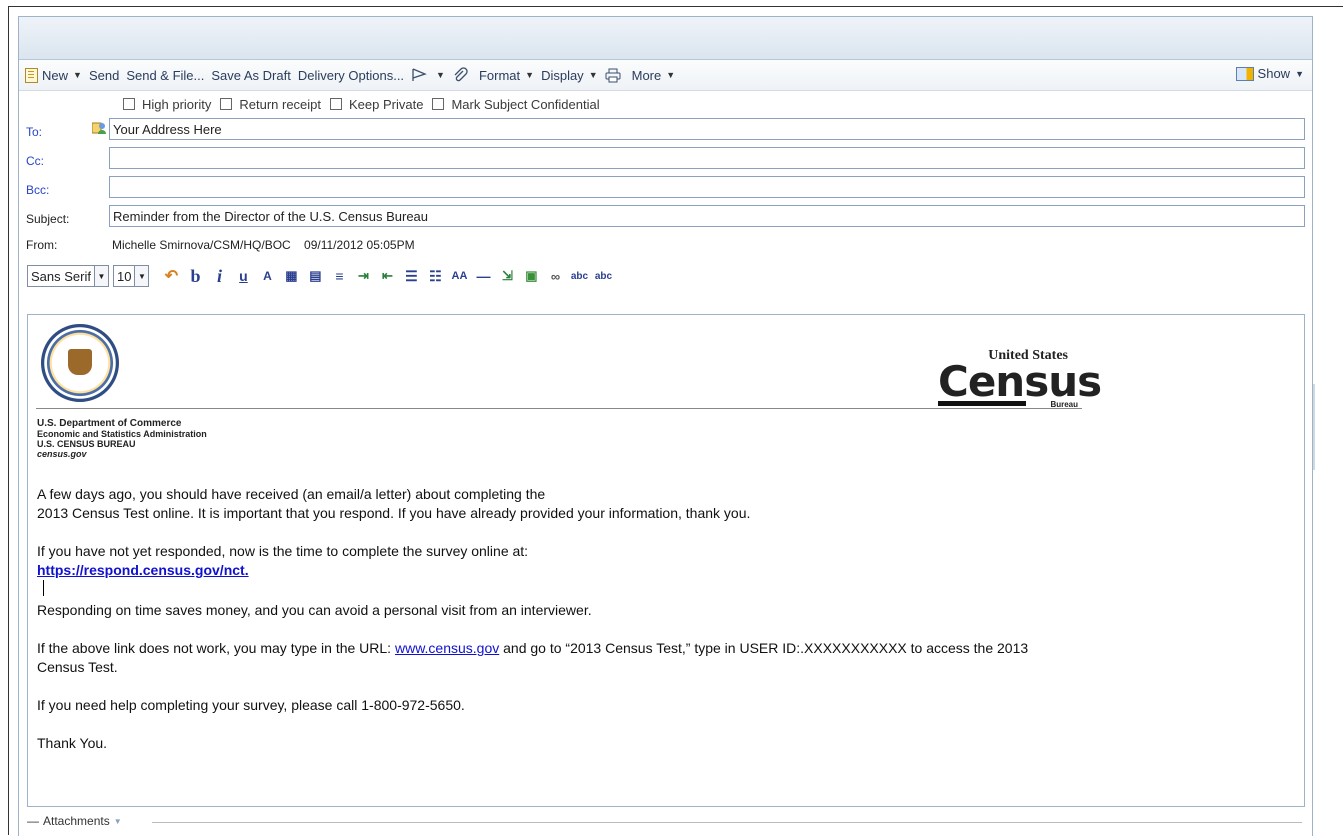 This screenshot has height=836, width=1343. What do you see at coordinates (171, 276) in the screenshot?
I see `undo-icon: ↶` at bounding box center [171, 276].